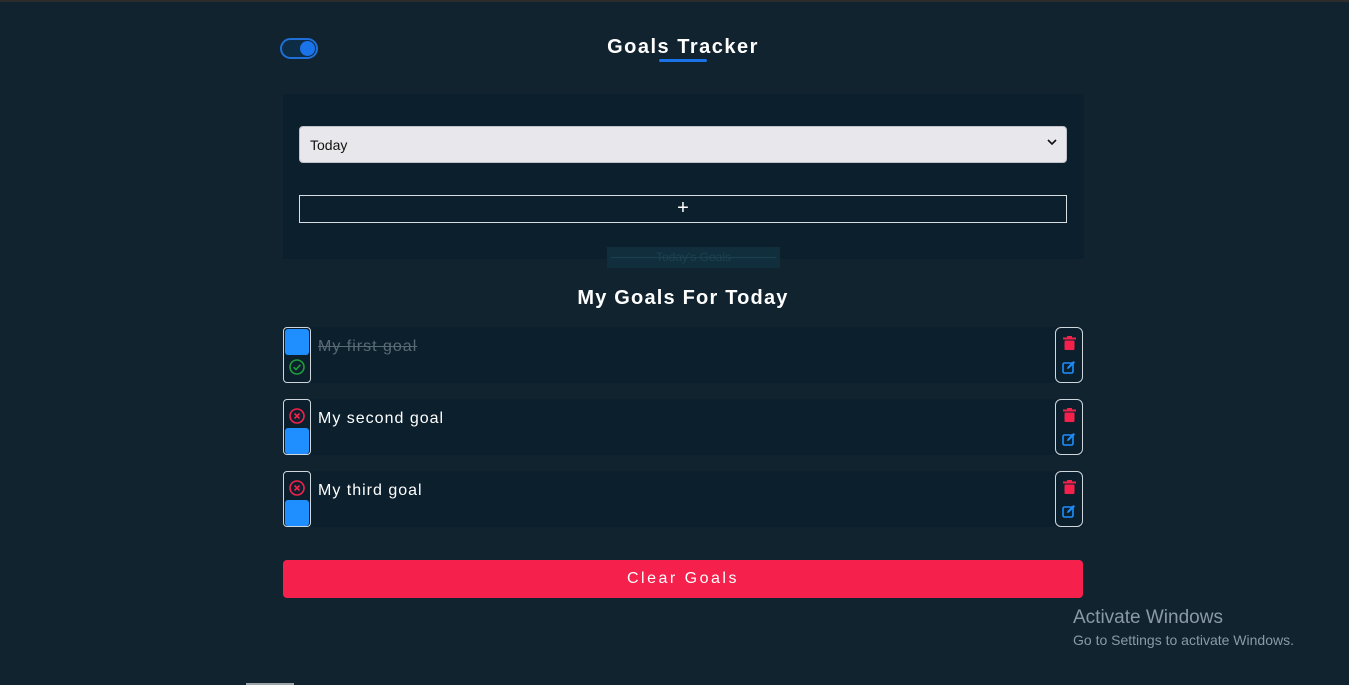  Describe the element at coordinates (683, 298) in the screenshot. I see `goals-section-title: My Goals For Today` at that location.